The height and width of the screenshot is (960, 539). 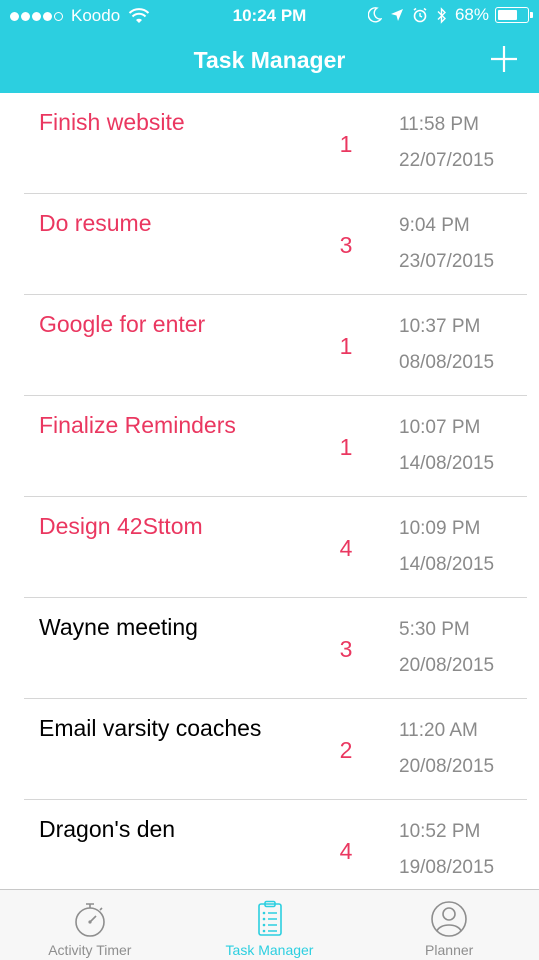 I want to click on task-priority: 2, so click(x=346, y=750).